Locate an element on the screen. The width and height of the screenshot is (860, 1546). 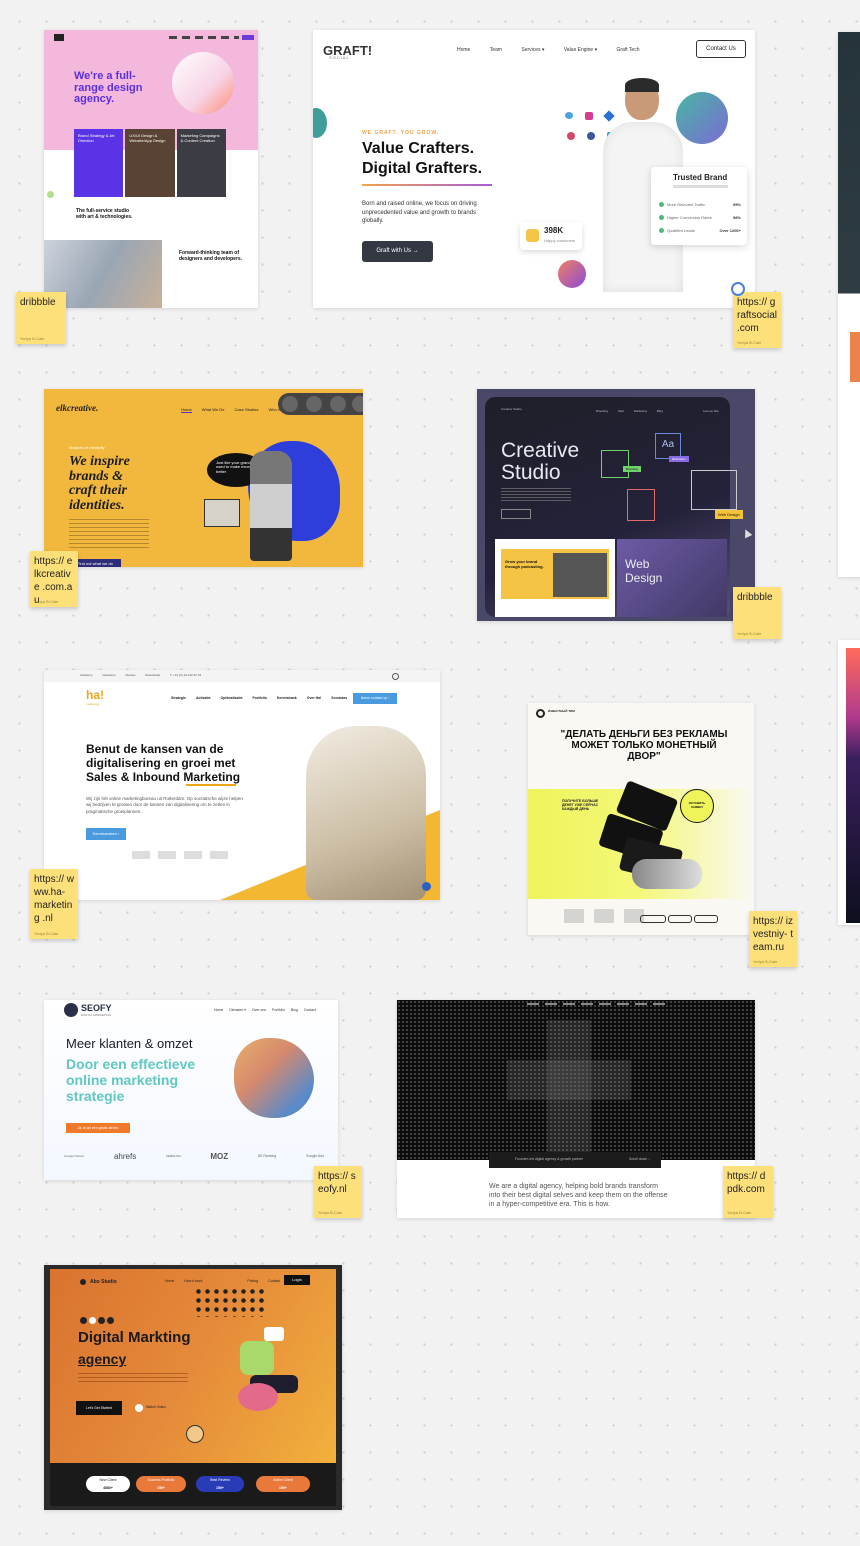
graft-stat-value: 398K is located at coordinates (554, 230).